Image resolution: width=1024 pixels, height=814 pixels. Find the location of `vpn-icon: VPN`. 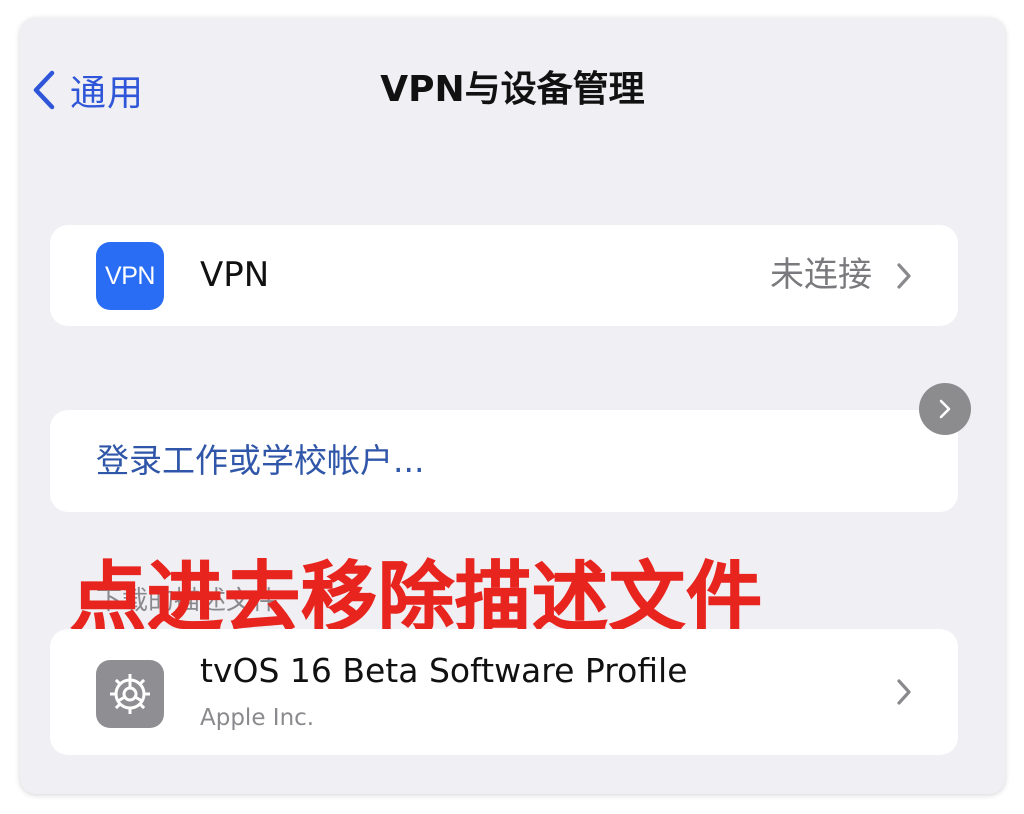

vpn-icon: VPN is located at coordinates (130, 276).